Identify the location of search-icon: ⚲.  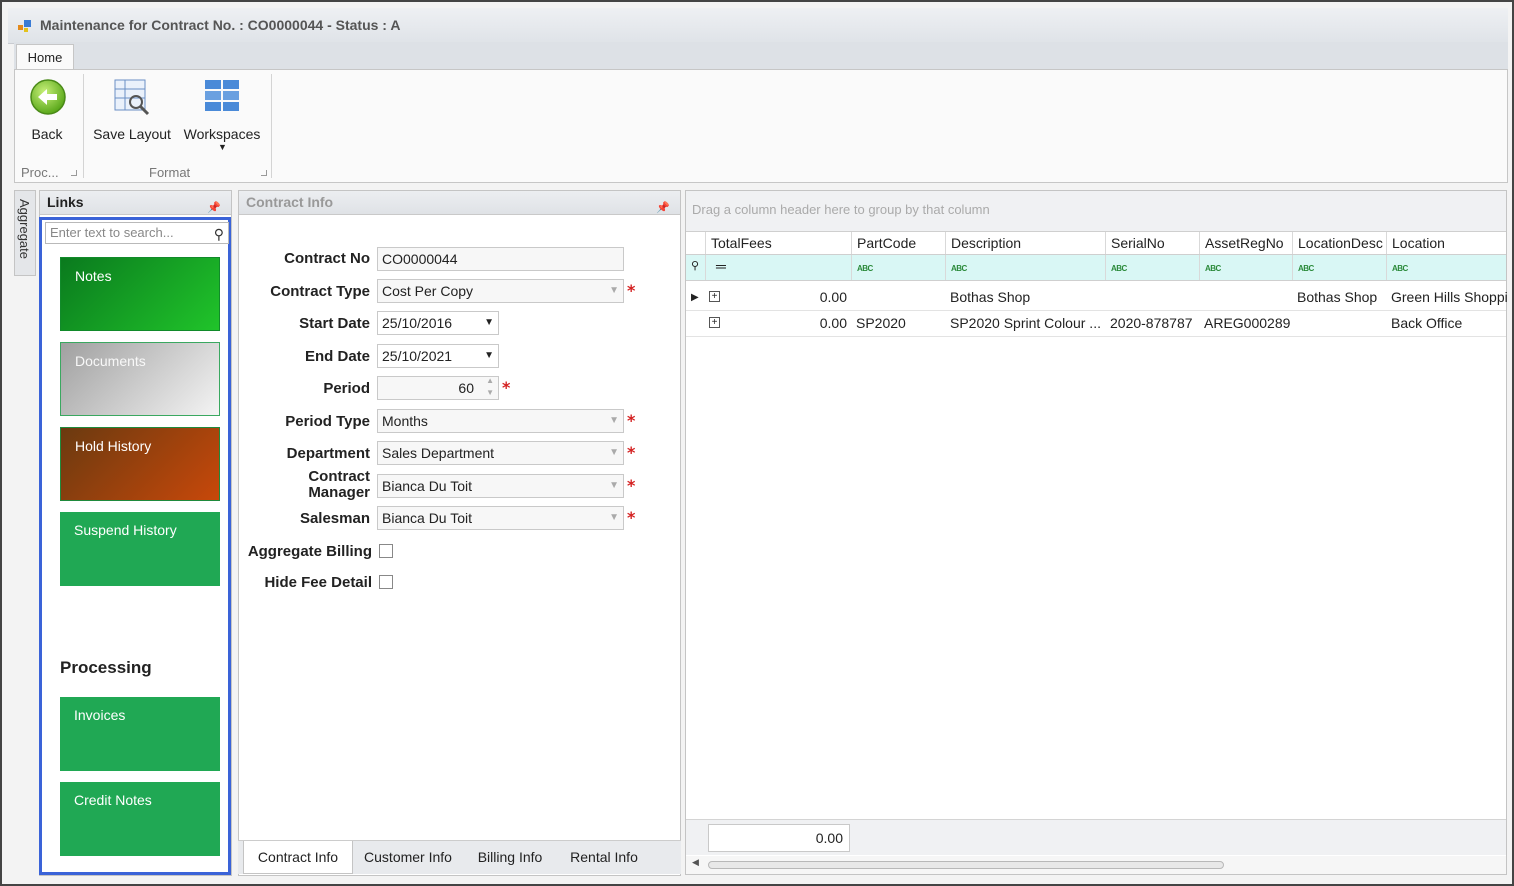
(219, 234).